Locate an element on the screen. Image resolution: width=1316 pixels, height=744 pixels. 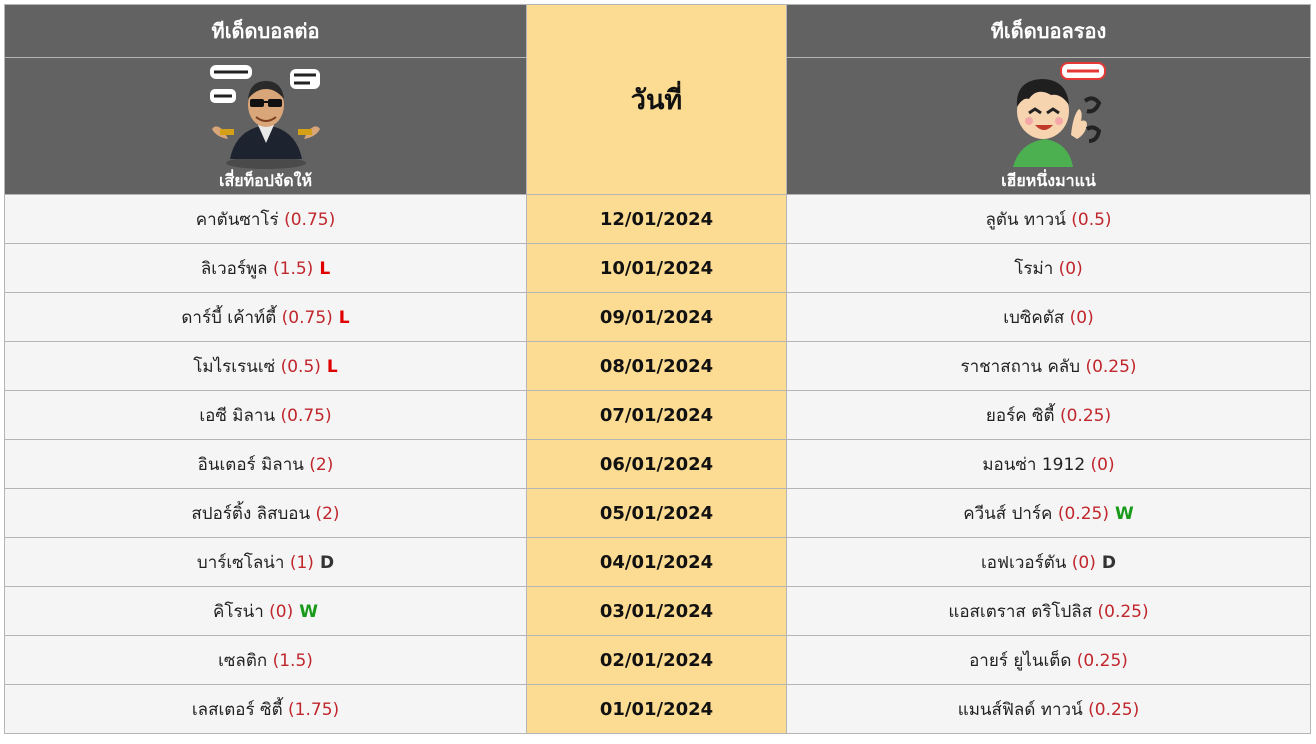
left-tip-cell: เซลติก (1.5) is located at coordinates (265, 660).